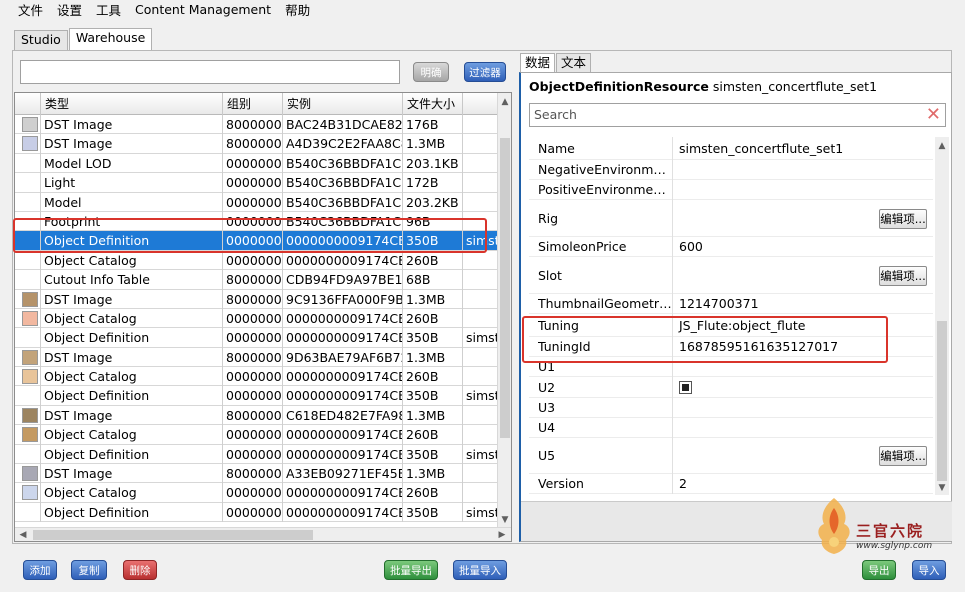 Image resolution: width=965 pixels, height=592 pixels. What do you see at coordinates (547, 366) in the screenshot?
I see `property-name: U1` at bounding box center [547, 366].